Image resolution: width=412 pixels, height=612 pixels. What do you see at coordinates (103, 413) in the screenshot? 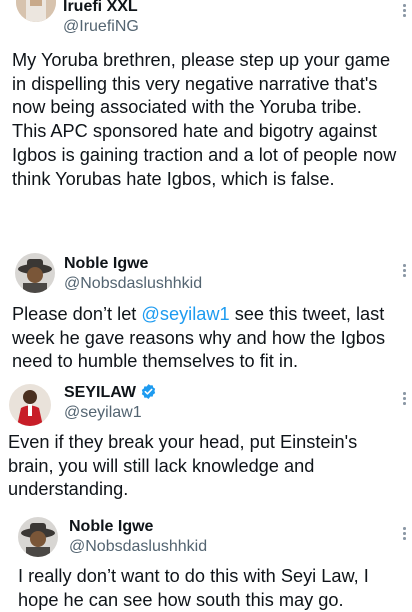
I see `author-handle: @seyilaw1` at bounding box center [103, 413].